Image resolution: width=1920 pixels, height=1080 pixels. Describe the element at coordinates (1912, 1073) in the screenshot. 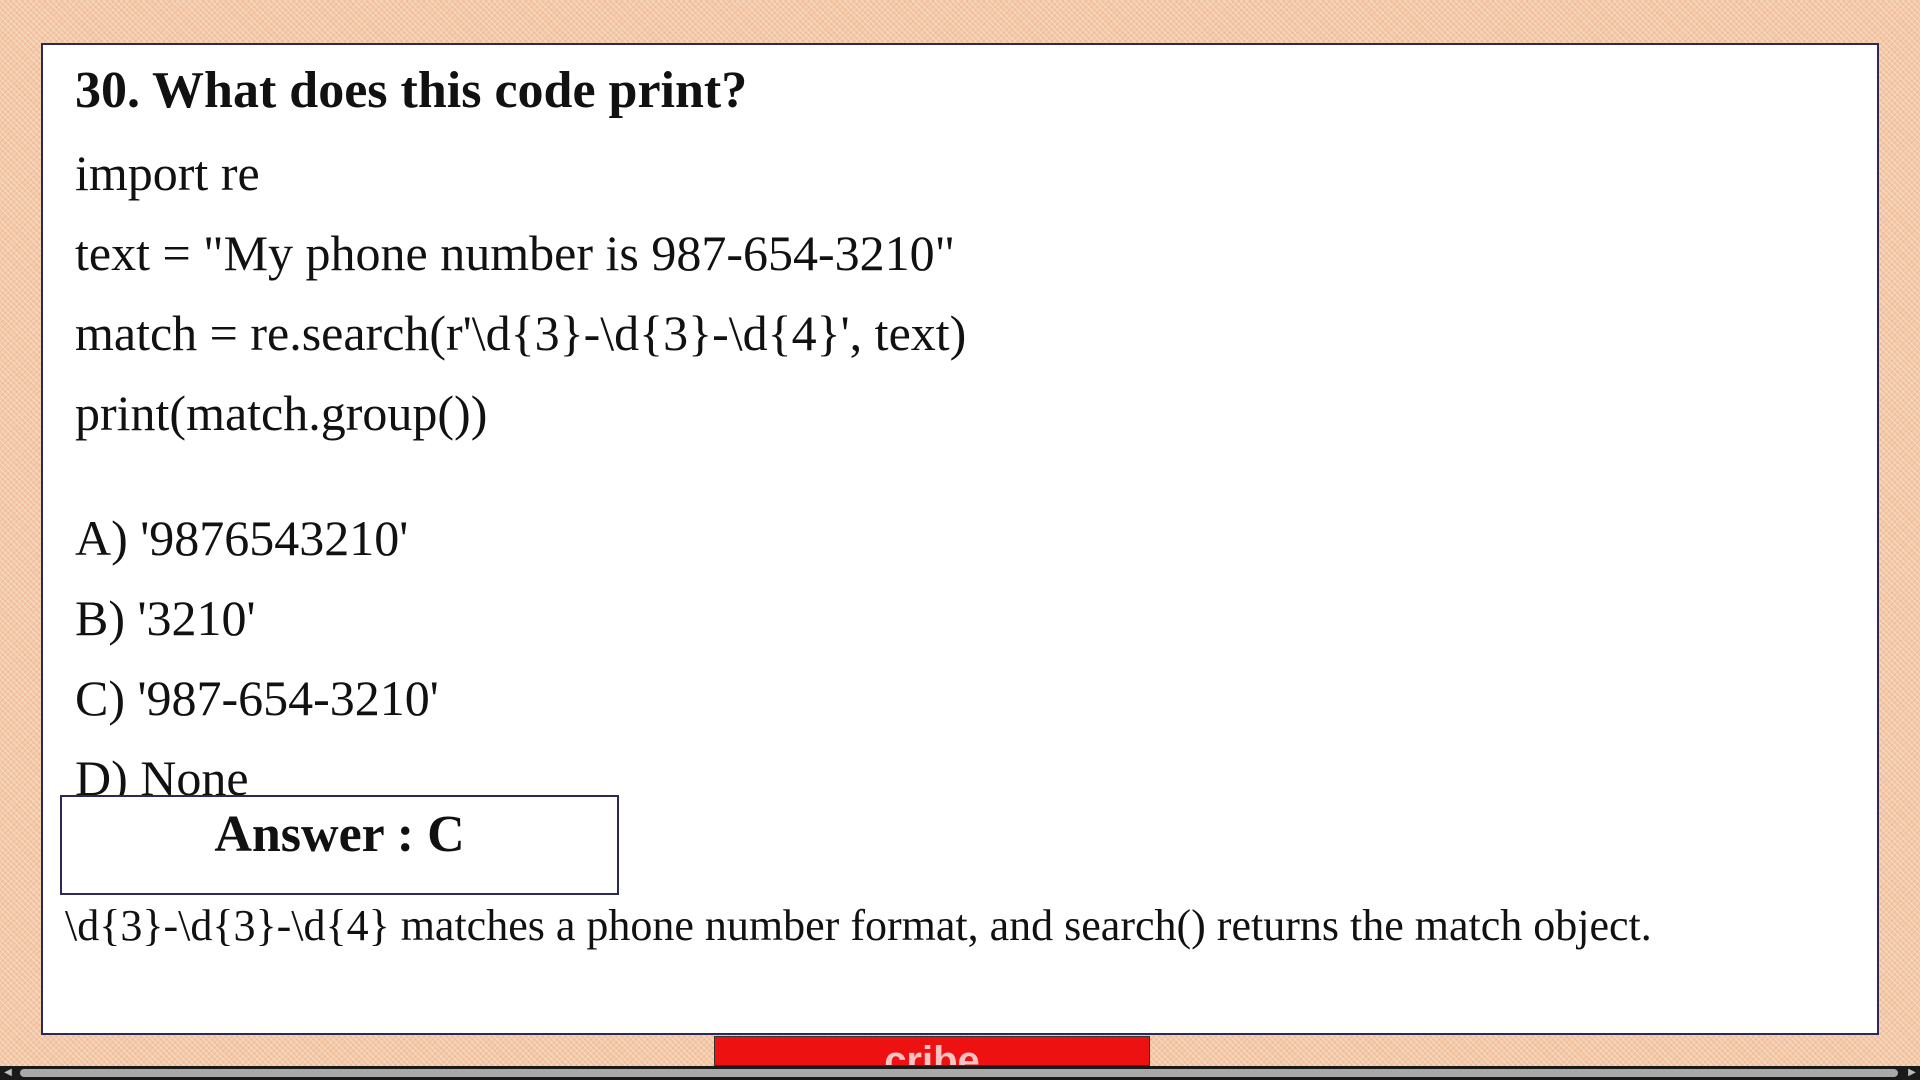

I see `arrow-right-icon: ▶` at that location.